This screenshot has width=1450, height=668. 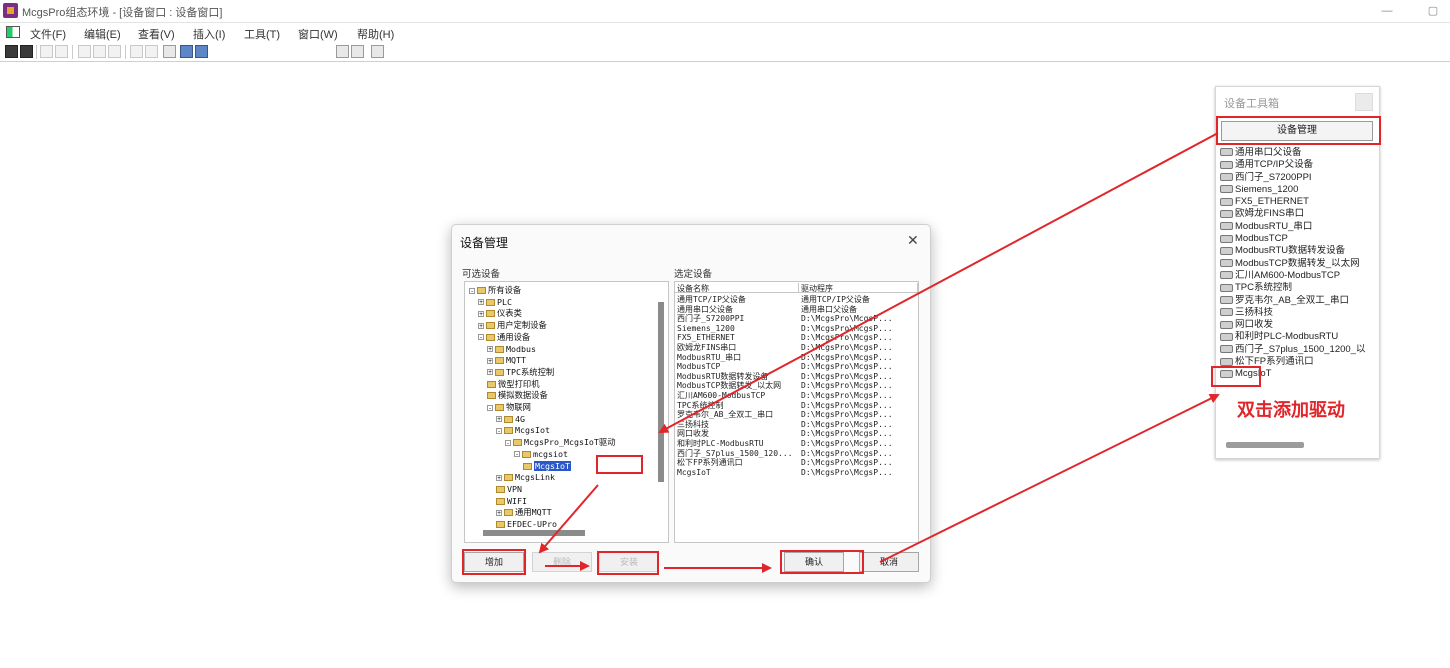 What do you see at coordinates (136, 51) in the screenshot?
I see `undo-icon` at bounding box center [136, 51].